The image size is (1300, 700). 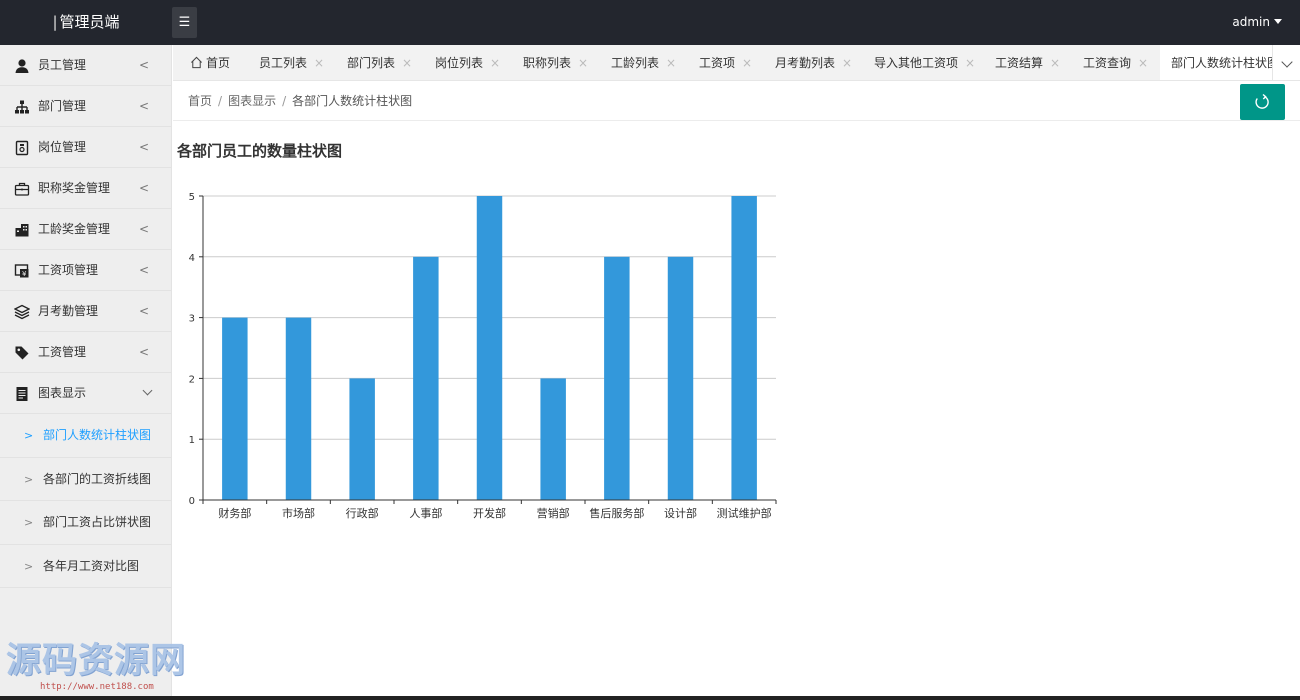 I want to click on tab-label: 职称列表, so click(x=547, y=63).